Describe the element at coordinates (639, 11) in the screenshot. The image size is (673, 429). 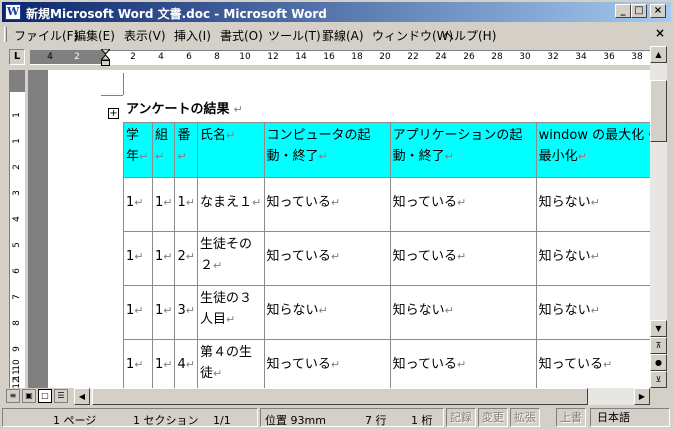
I see `maximize-button: □` at that location.